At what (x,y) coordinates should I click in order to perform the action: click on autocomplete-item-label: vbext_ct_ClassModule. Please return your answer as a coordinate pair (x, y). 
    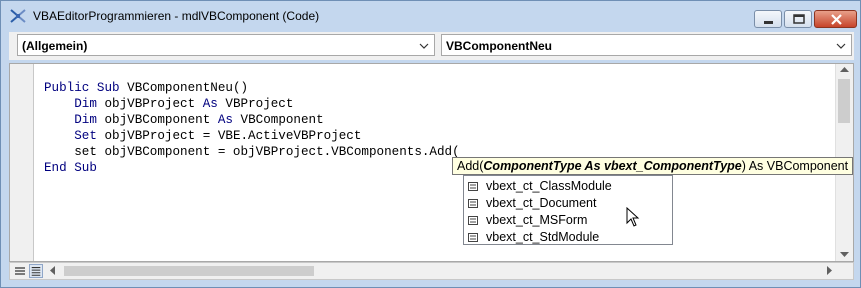
    Looking at the image, I should click on (549, 186).